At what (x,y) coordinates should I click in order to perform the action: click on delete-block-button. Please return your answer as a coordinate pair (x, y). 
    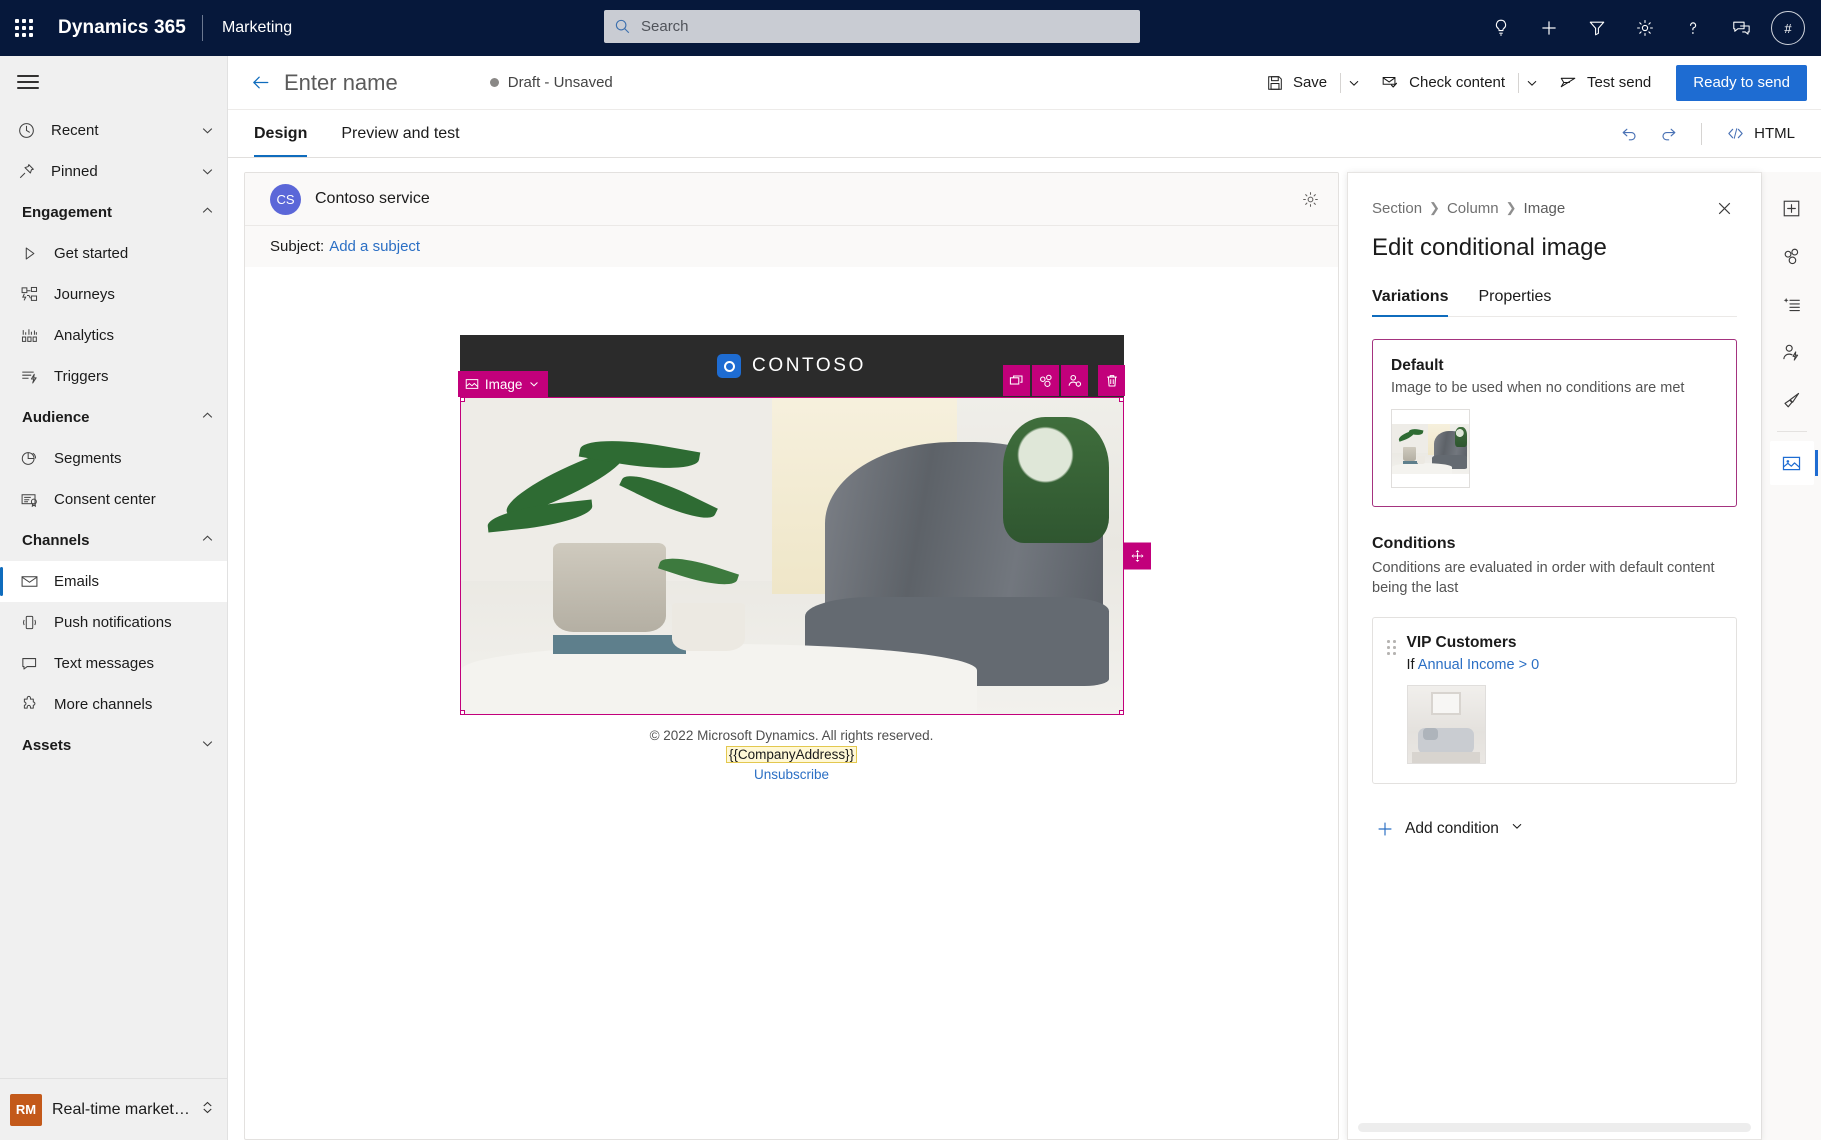
    Looking at the image, I should click on (1112, 380).